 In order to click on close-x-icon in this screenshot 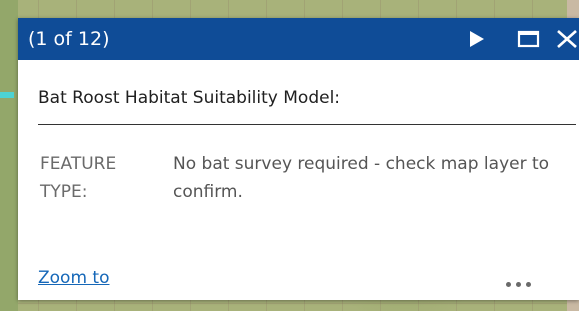, I will do `click(567, 39)`.